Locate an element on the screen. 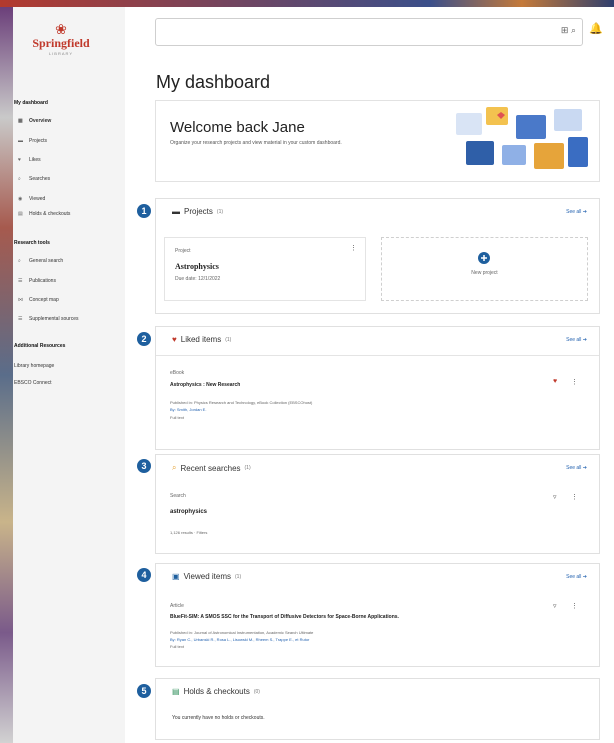 This screenshot has width=614, height=743. sidebar-item-publications: ☰ Publications is located at coordinates (37, 281).